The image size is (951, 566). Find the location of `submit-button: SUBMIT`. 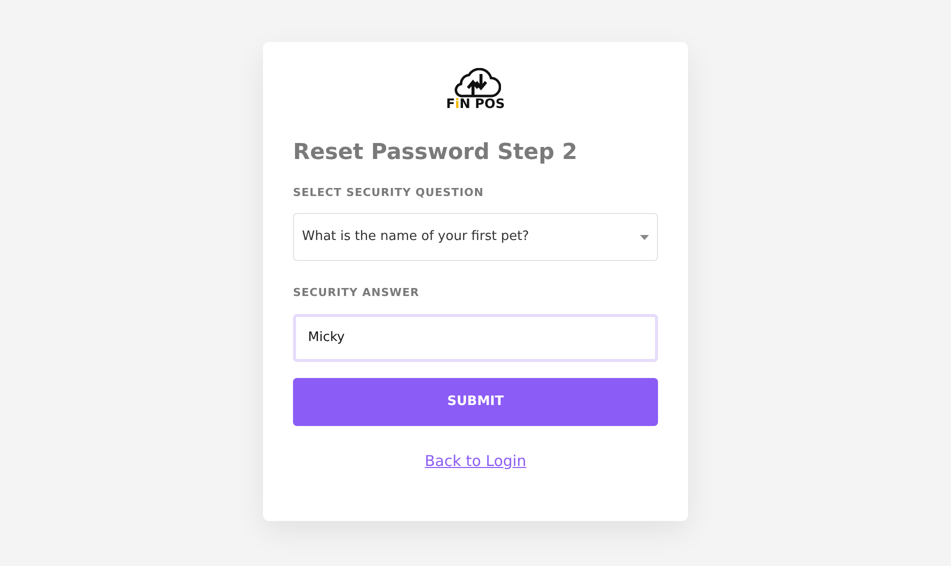

submit-button: SUBMIT is located at coordinates (475, 402).